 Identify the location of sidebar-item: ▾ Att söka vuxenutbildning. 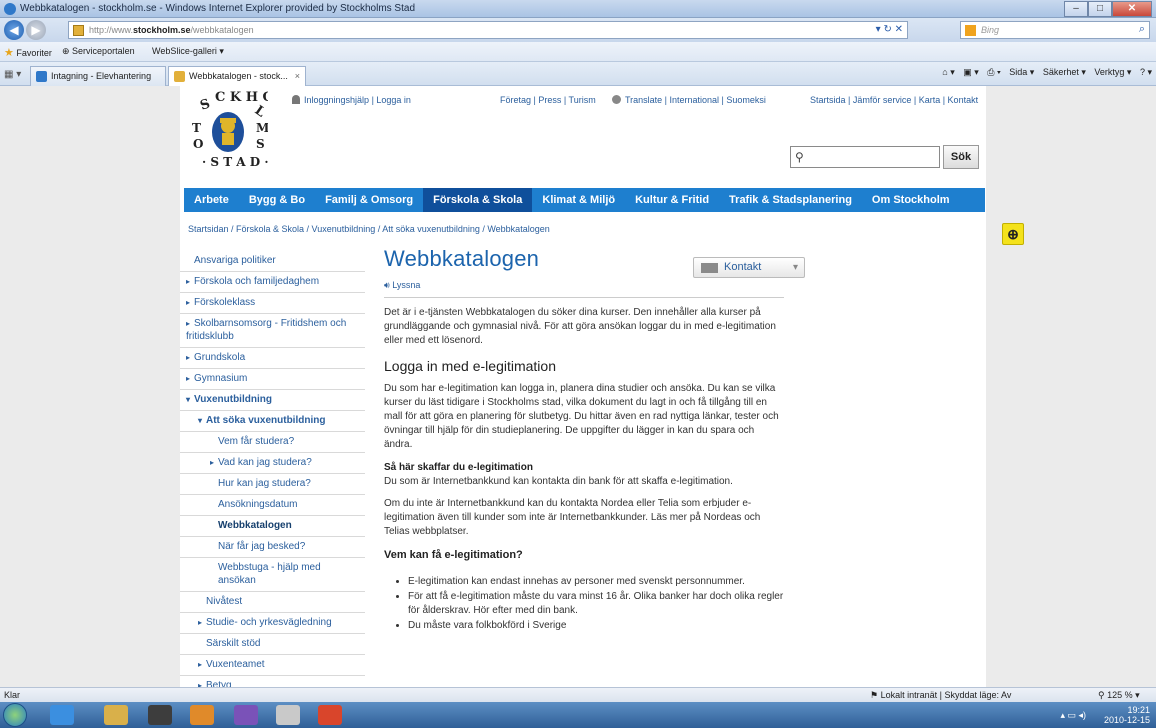
(272, 421).